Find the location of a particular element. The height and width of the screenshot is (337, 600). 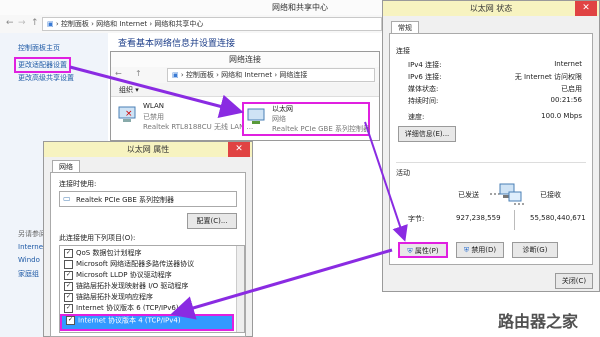

see-also-windows: Windo is located at coordinates (29, 260).